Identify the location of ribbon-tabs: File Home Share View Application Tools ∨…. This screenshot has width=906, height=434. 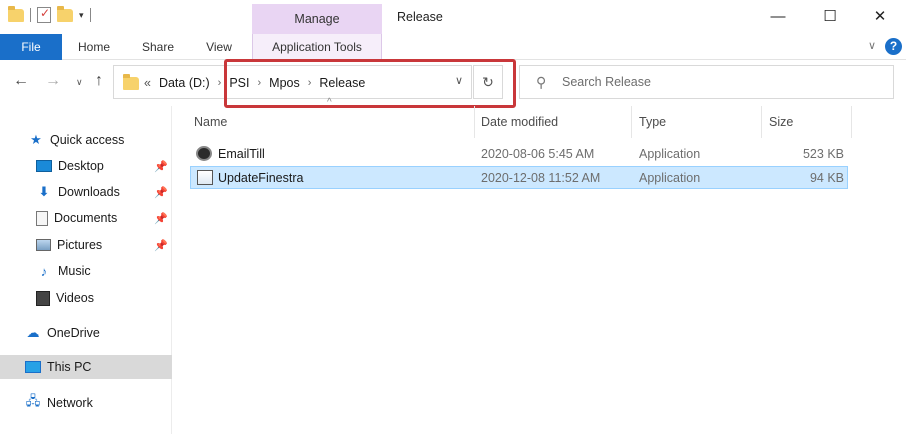
(453, 47).